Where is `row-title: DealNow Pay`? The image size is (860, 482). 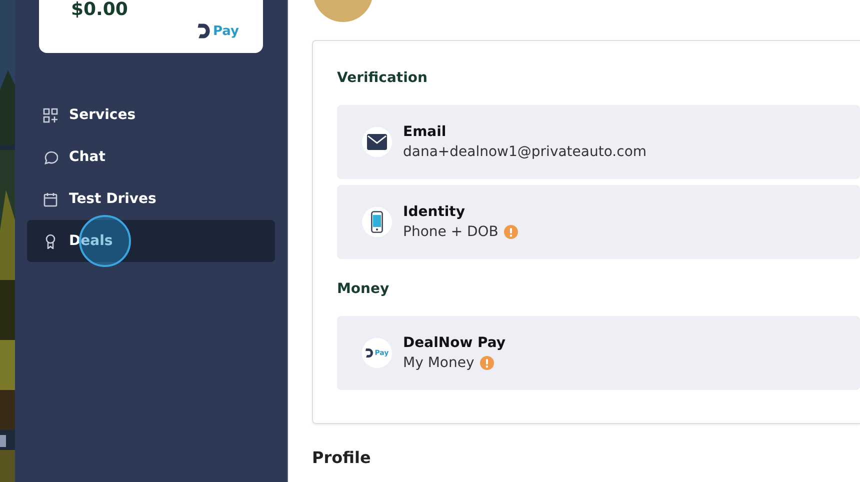
row-title: DealNow Pay is located at coordinates (454, 343).